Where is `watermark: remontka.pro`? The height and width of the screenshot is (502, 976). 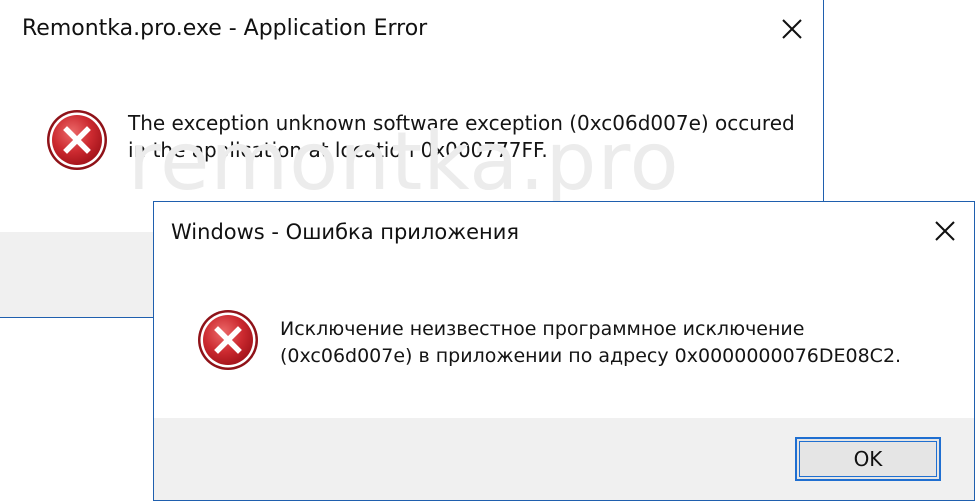
watermark: remontka.pro is located at coordinates (404, 161).